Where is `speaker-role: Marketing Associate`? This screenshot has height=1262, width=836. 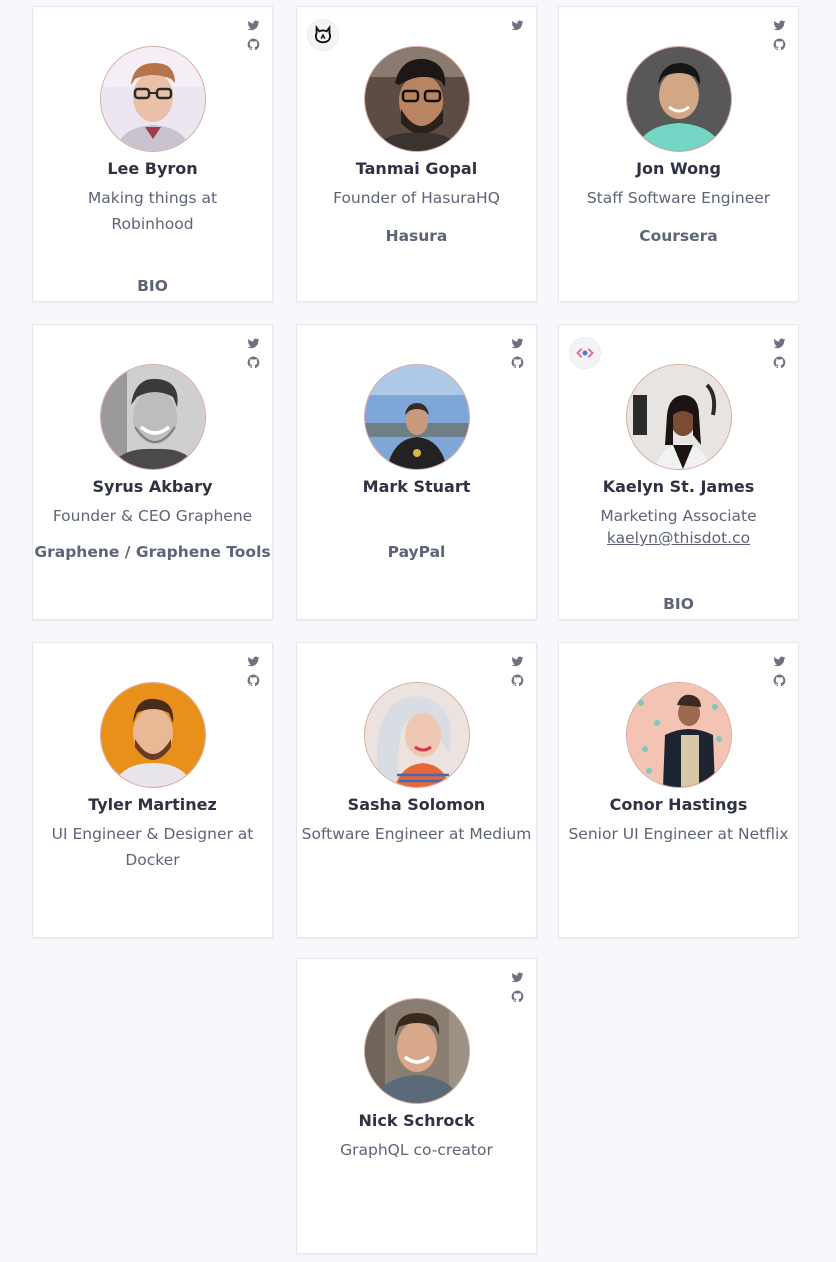
speaker-role: Marketing Associate is located at coordinates (678, 516).